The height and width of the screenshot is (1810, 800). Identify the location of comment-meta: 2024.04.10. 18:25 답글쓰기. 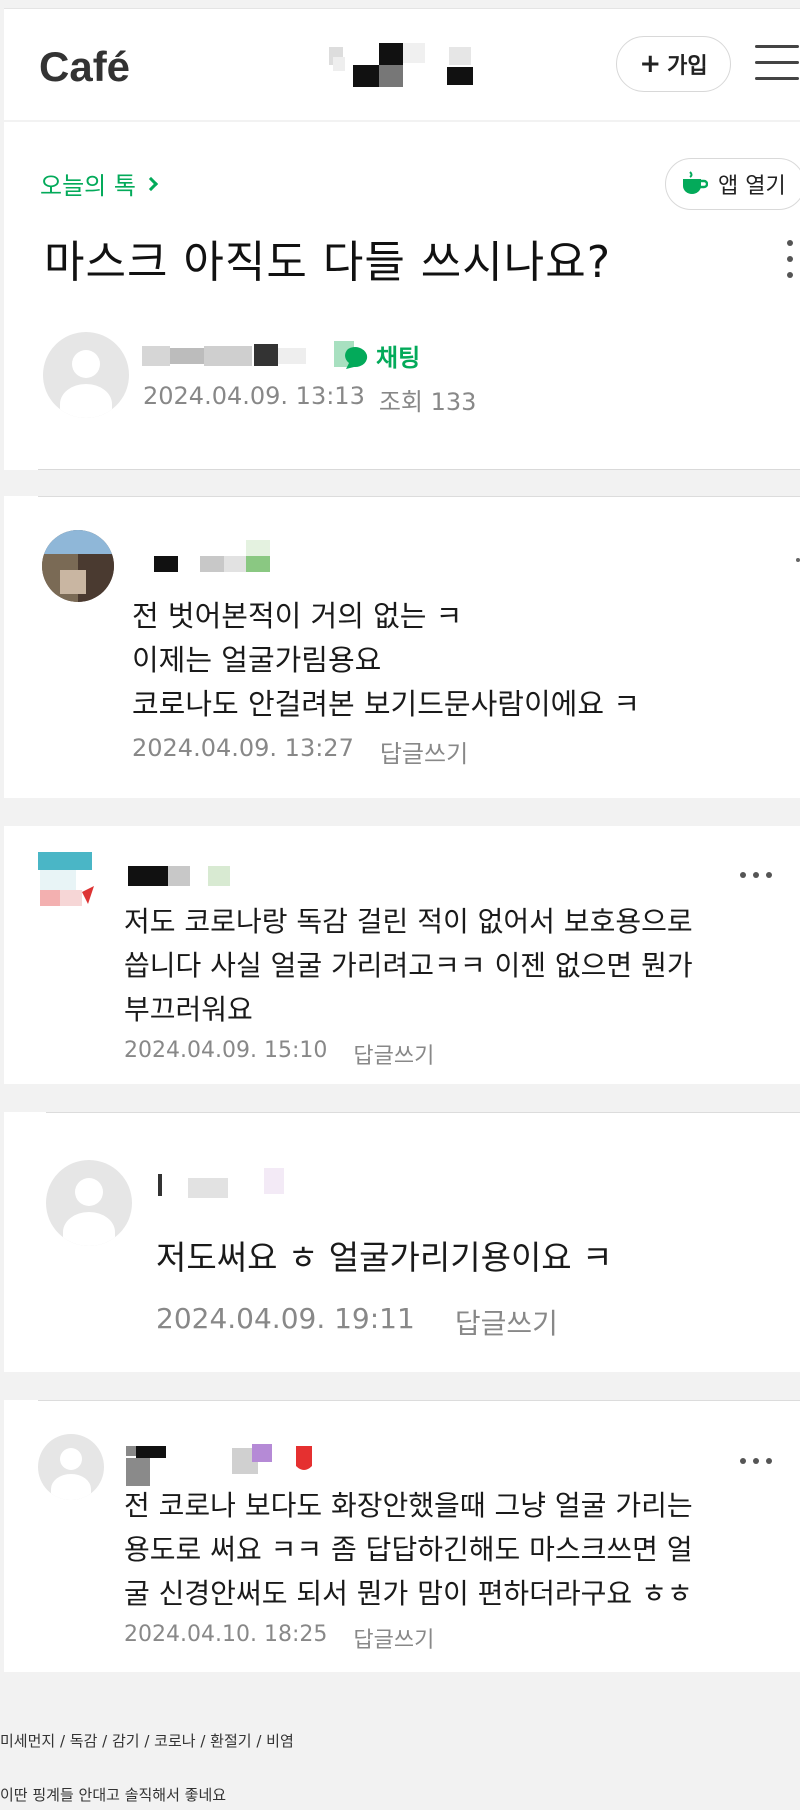
(279, 1638).